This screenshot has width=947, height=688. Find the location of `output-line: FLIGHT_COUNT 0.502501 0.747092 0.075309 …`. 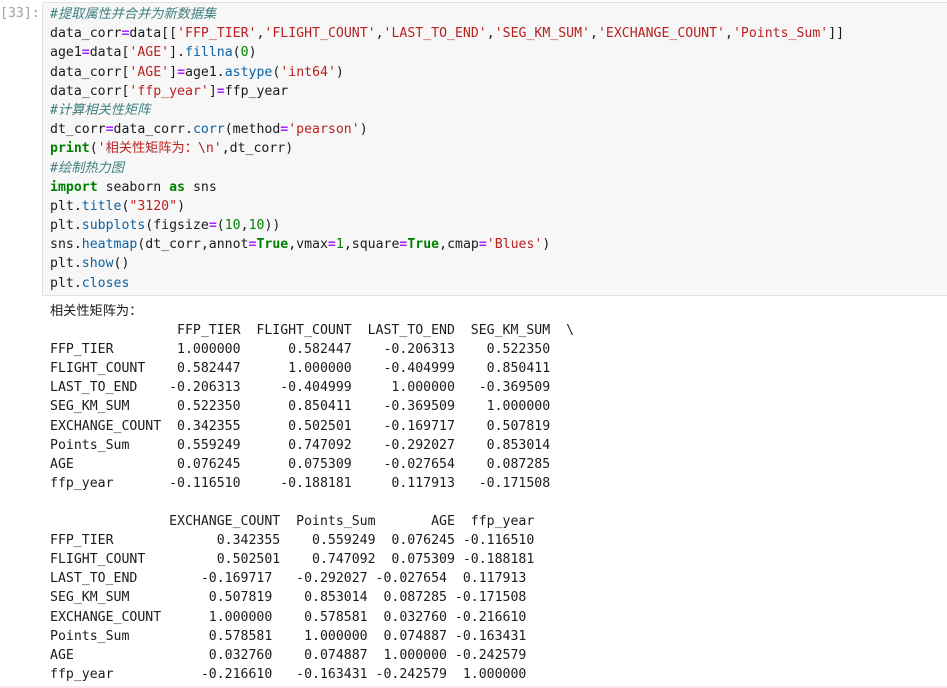

output-line: FLIGHT_COUNT 0.502501 0.747092 0.075309 … is located at coordinates (292, 560).